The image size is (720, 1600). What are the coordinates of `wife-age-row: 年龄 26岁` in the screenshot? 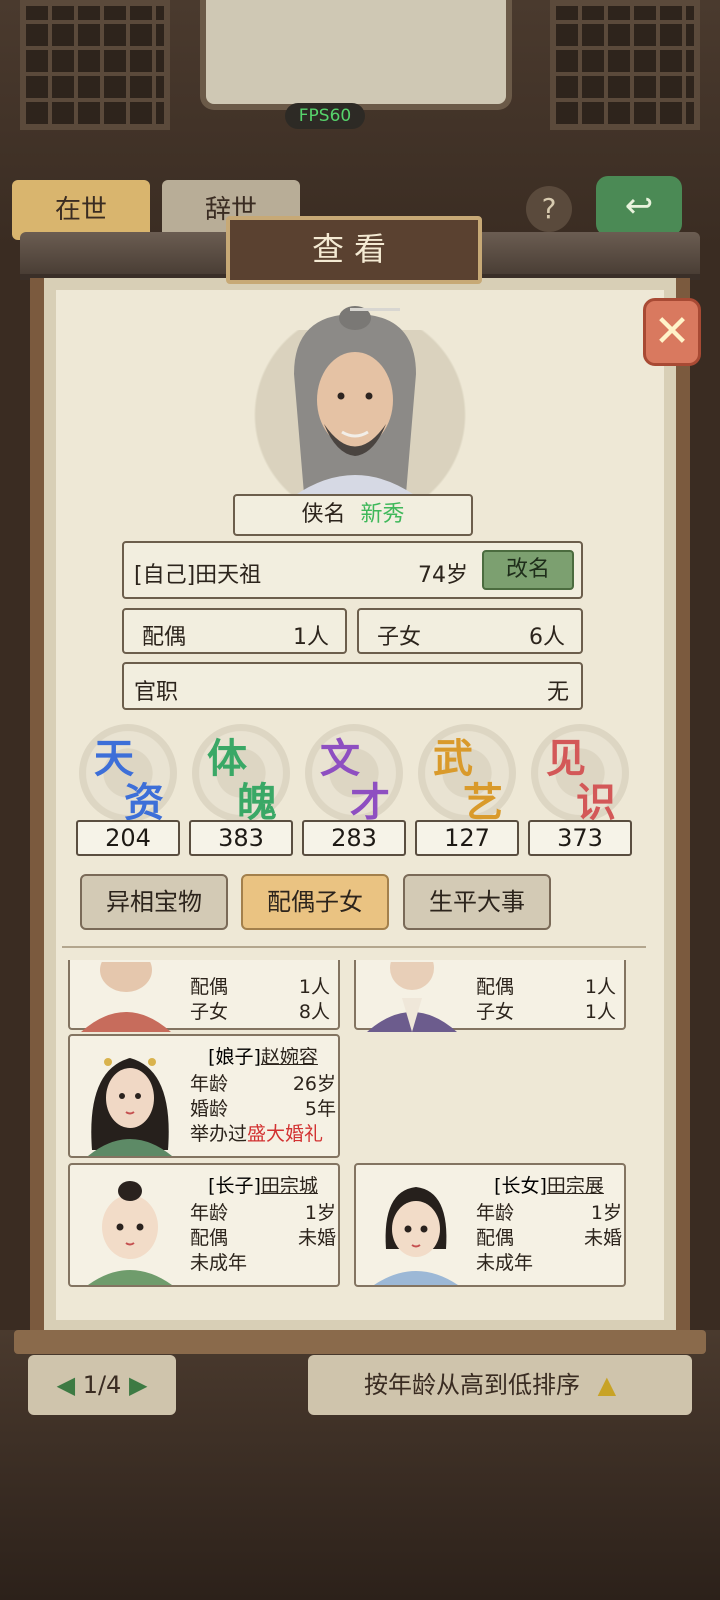 It's located at (263, 1084).